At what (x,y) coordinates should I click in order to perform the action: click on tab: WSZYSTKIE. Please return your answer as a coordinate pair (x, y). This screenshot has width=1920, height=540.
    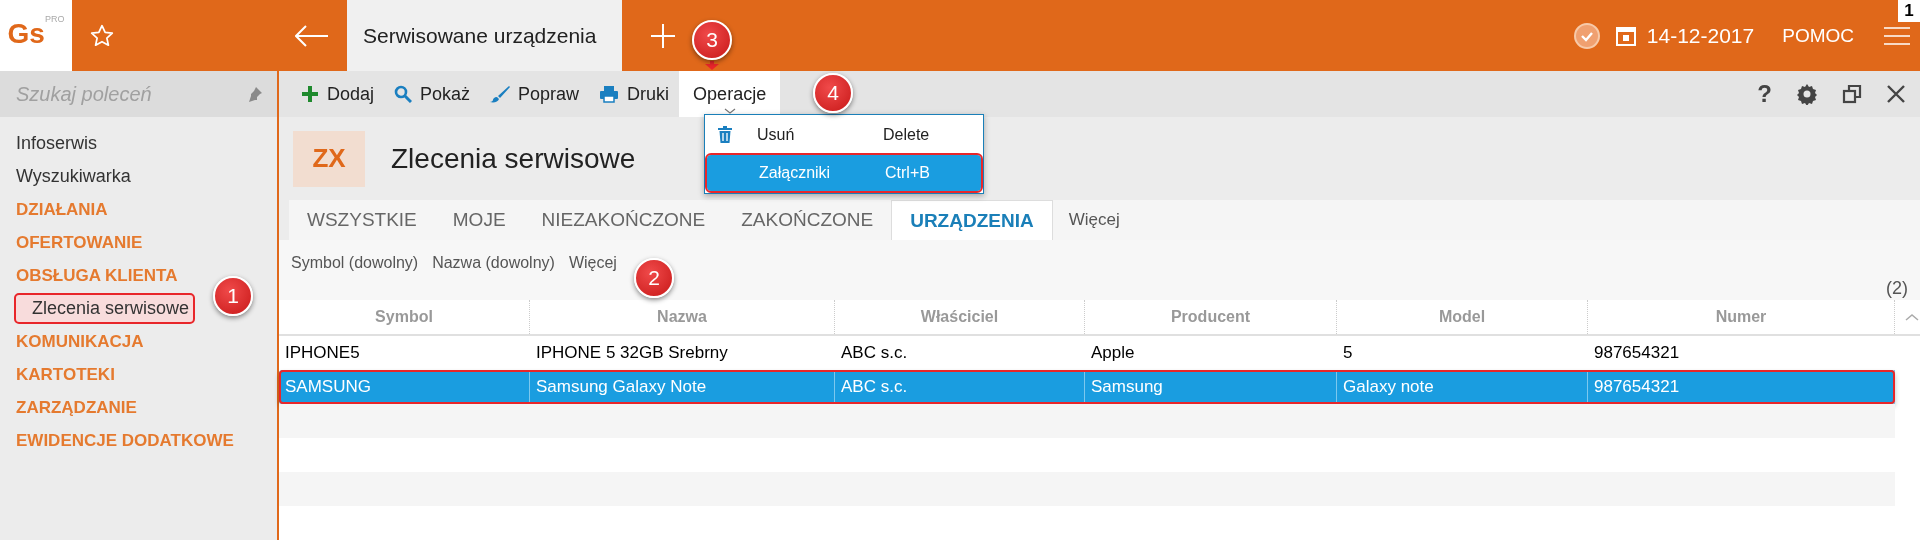
    Looking at the image, I should click on (362, 220).